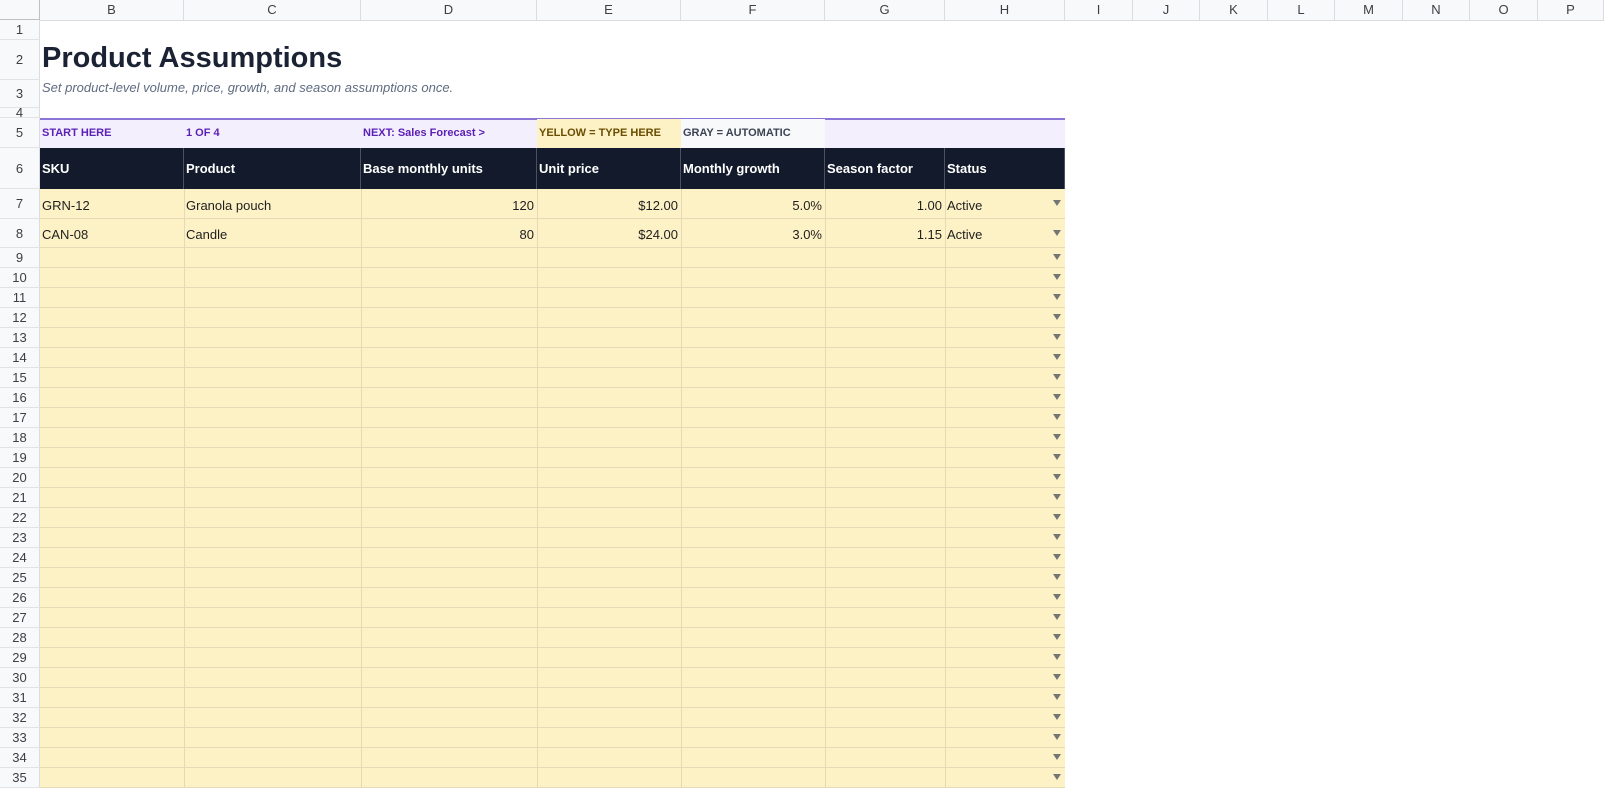  I want to click on row-header-11: 11, so click(20, 298).